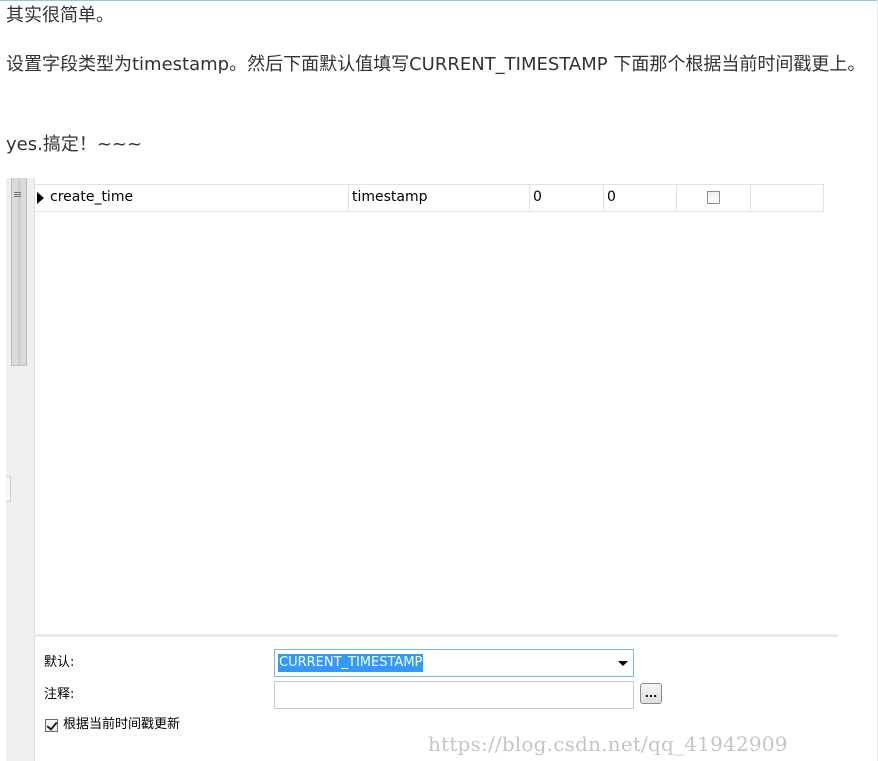  I want to click on field-decimals-cell: 0, so click(640, 197).